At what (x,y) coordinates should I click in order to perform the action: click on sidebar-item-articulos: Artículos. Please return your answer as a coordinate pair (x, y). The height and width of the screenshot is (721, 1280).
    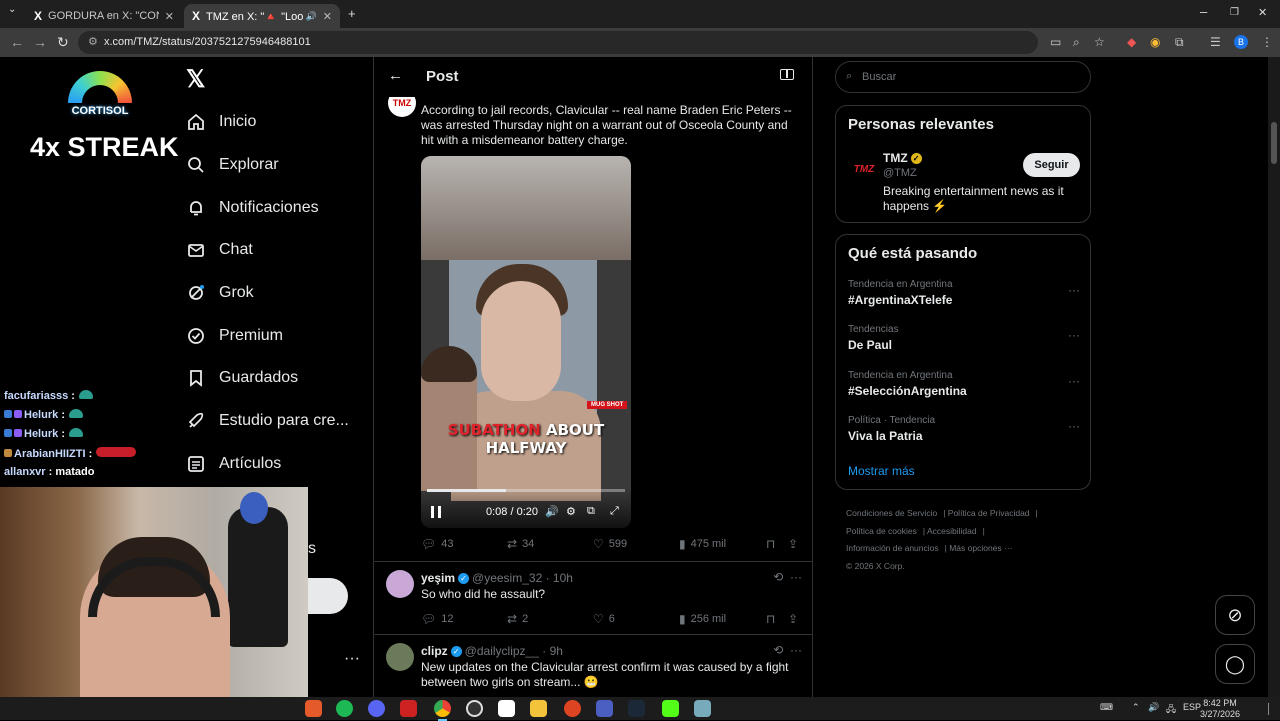
    Looking at the image, I should click on (233, 464).